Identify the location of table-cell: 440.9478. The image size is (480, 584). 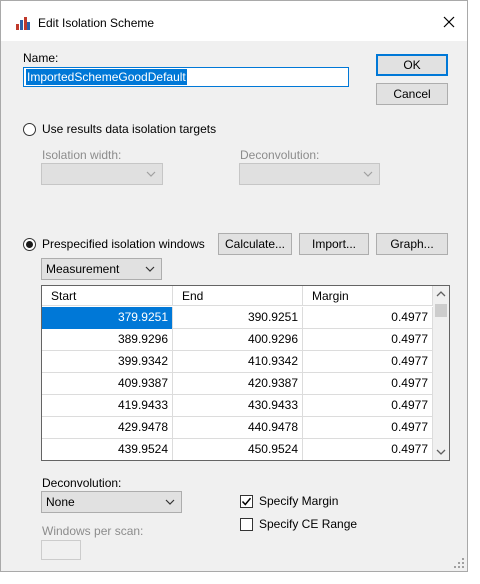
(238, 428).